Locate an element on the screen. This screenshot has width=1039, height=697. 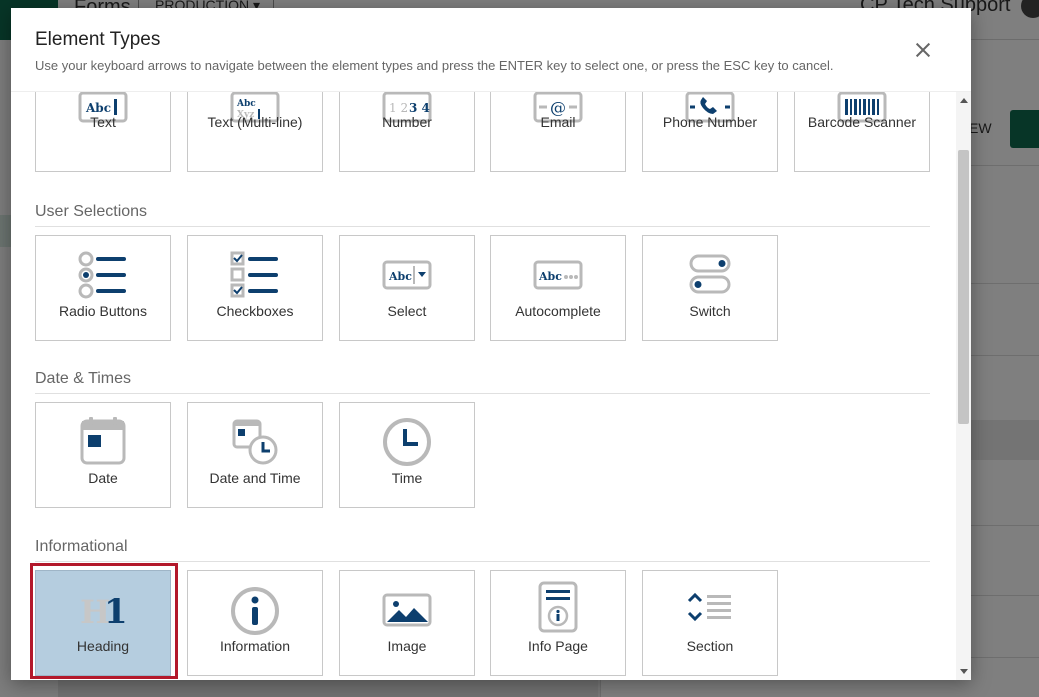
tile-phone-number: Phone Number is located at coordinates (710, 132).